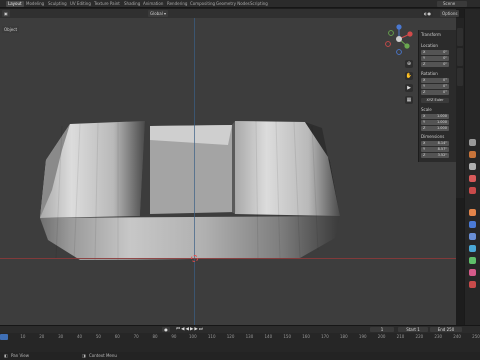 The width and height of the screenshot is (480, 360). Describe the element at coordinates (450, 329) in the screenshot. I see `end-value: 250` at that location.